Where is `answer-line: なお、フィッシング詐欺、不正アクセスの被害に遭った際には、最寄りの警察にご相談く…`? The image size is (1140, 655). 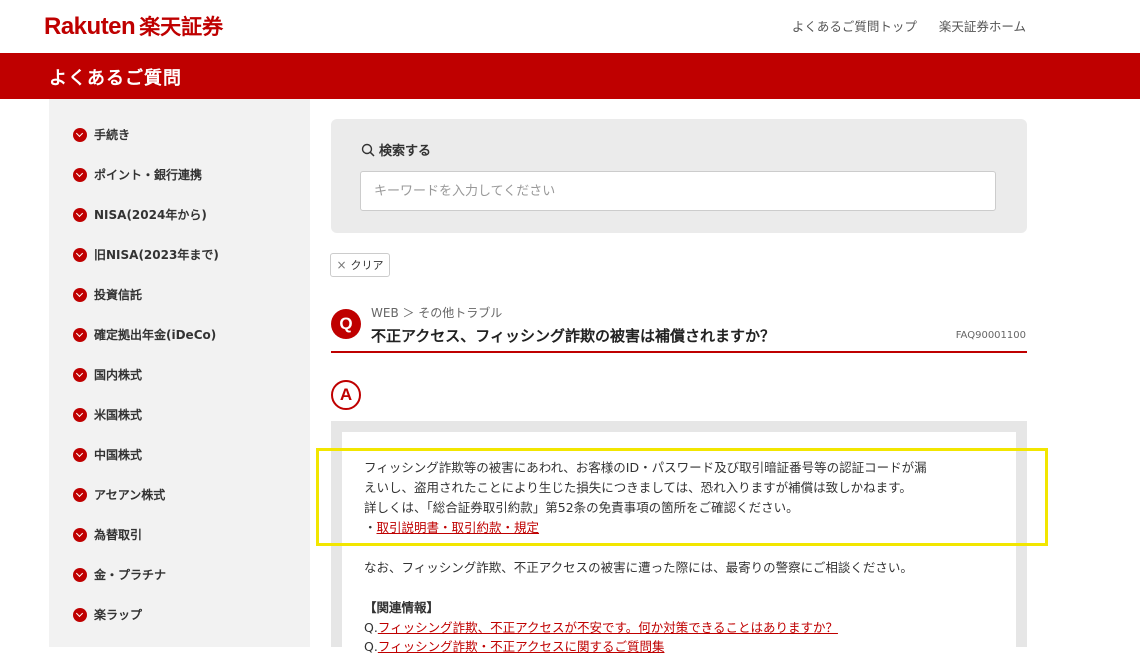 answer-line: なお、フィッシング詐欺、不正アクセスの被害に遭った際には、最寄りの警察にご相談く… is located at coordinates (638, 567).